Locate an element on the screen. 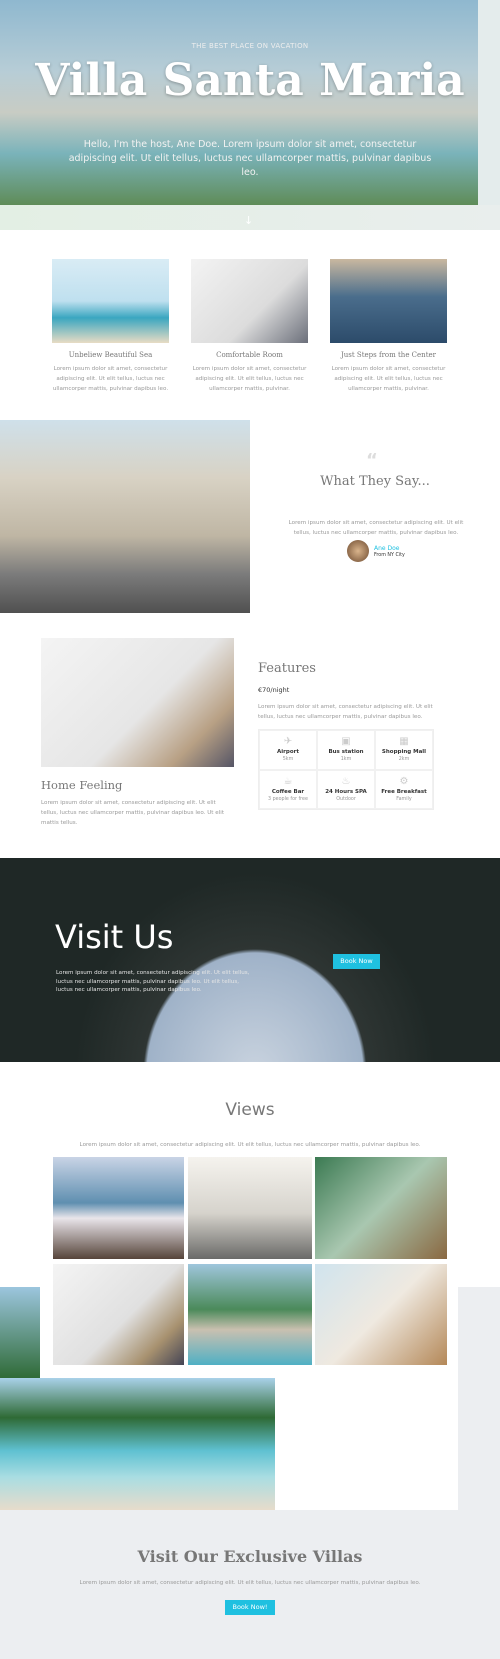  feature-sub: 5km is located at coordinates (288, 759).